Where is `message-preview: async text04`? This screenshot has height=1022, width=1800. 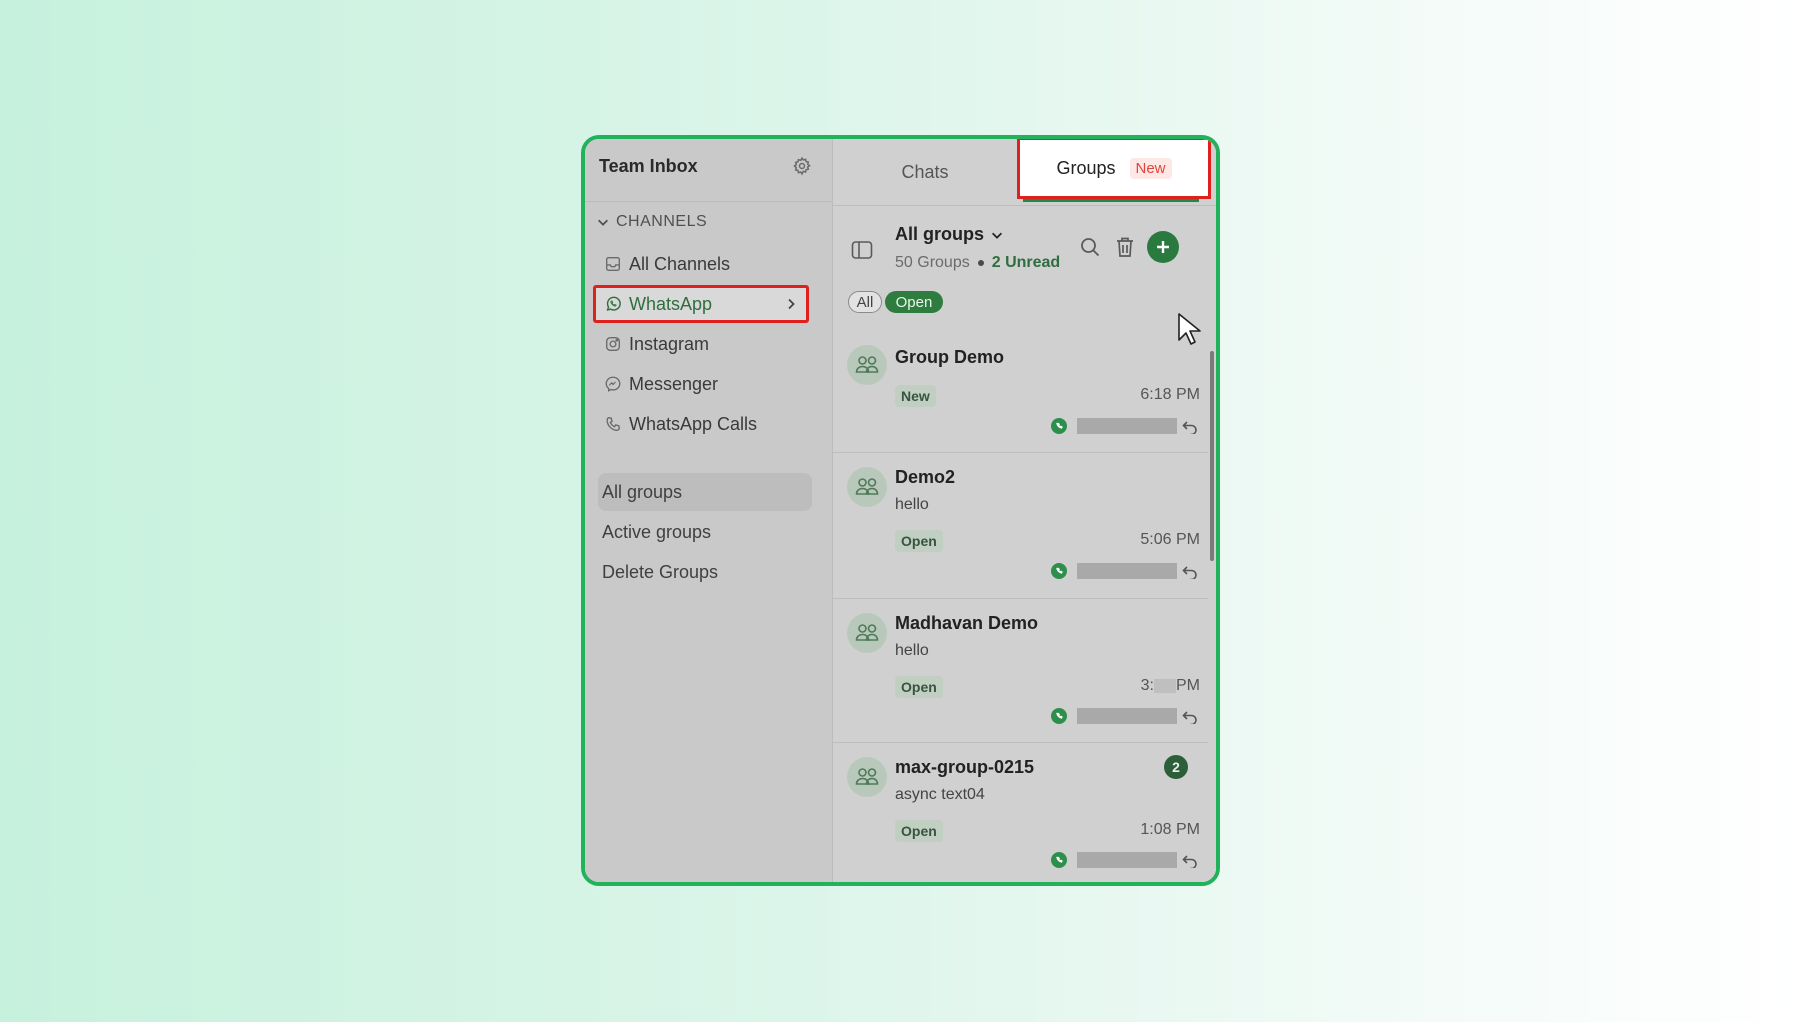
message-preview: async text04 is located at coordinates (940, 794).